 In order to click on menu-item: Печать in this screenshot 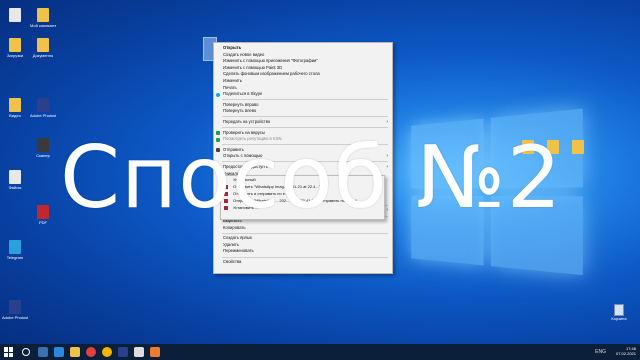, I will do `click(303, 88)`.